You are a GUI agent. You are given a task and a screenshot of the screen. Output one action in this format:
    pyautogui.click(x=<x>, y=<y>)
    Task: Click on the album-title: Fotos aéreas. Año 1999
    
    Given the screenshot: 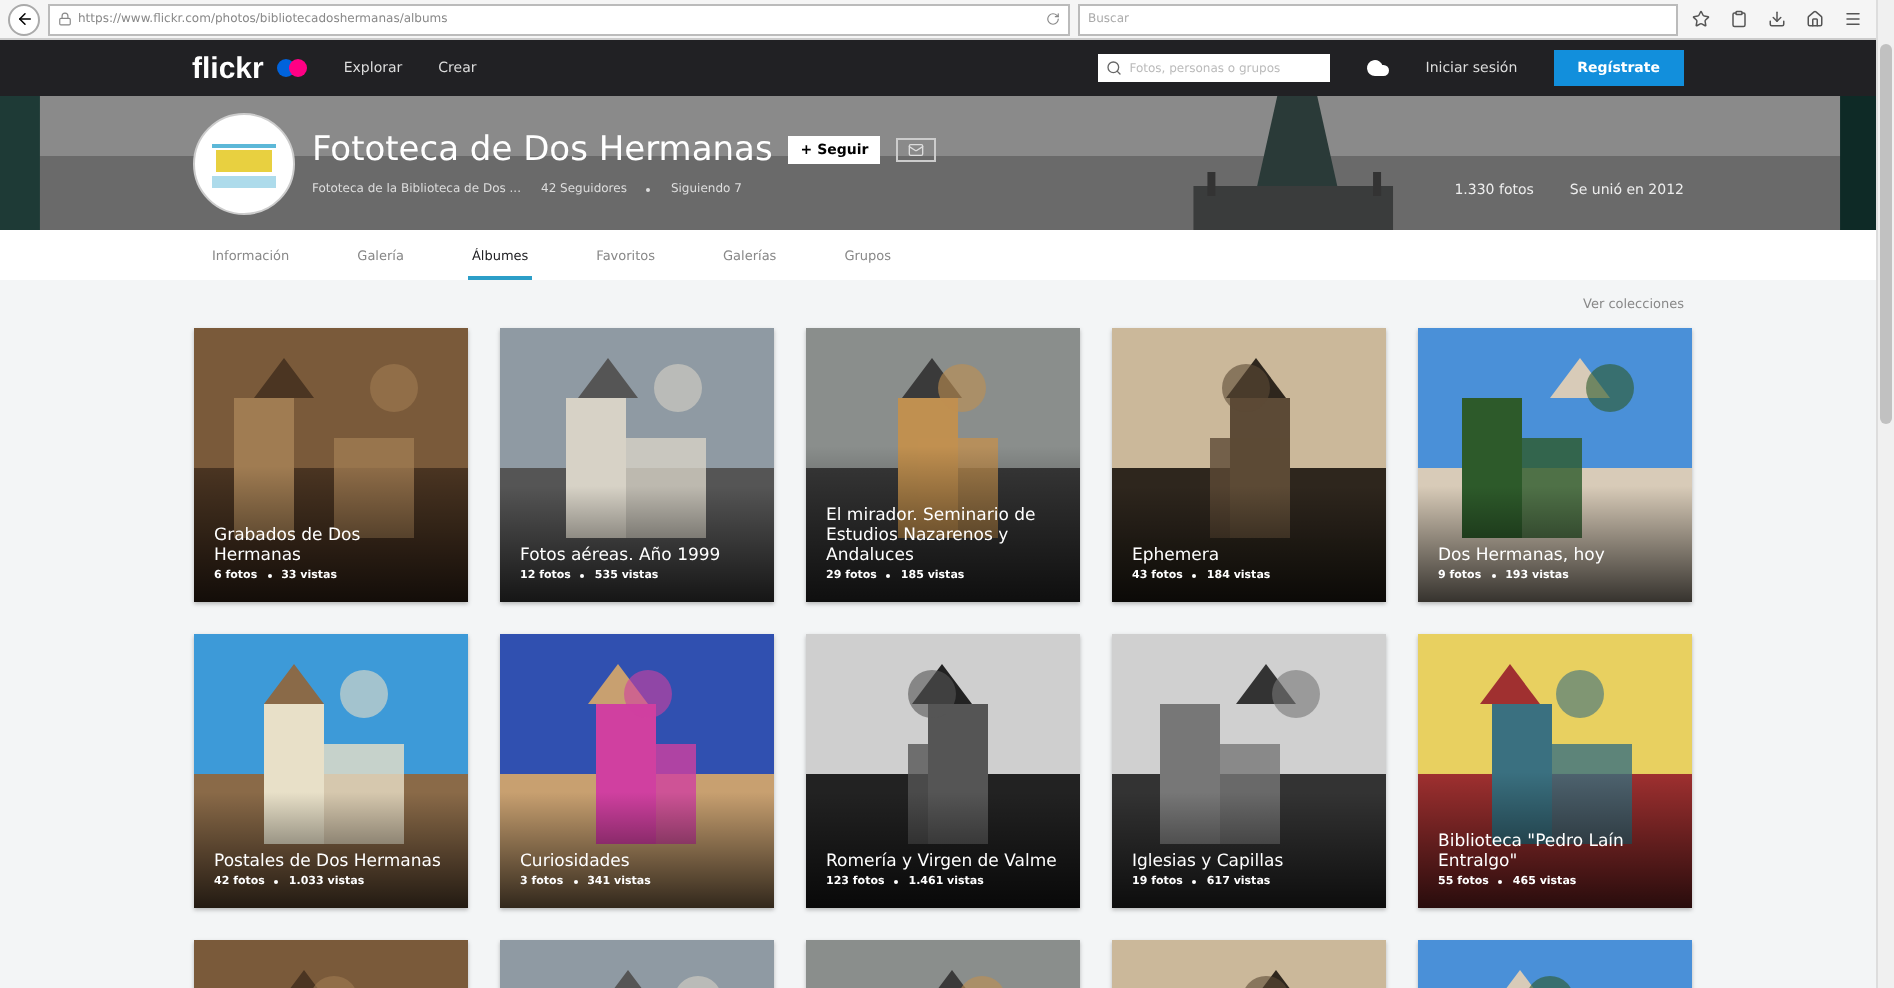 What is the action you would take?
    pyautogui.click(x=637, y=556)
    